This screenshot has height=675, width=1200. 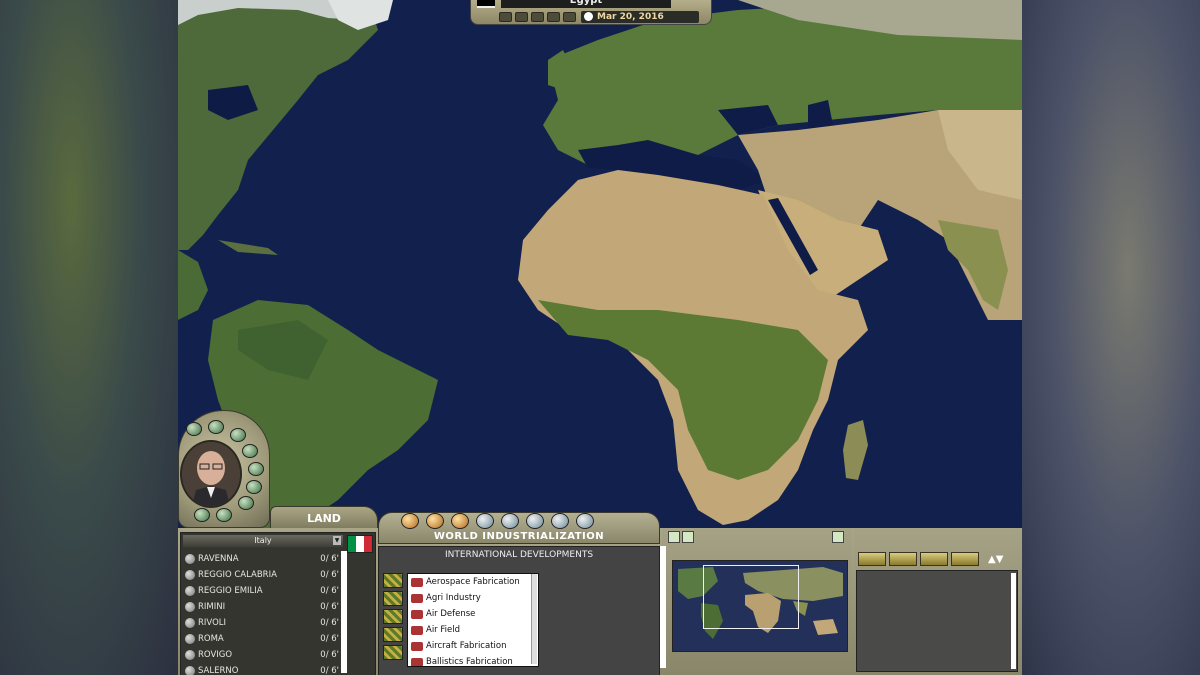 I want to click on development-label: Ballistics Fabrication, so click(x=469, y=662).